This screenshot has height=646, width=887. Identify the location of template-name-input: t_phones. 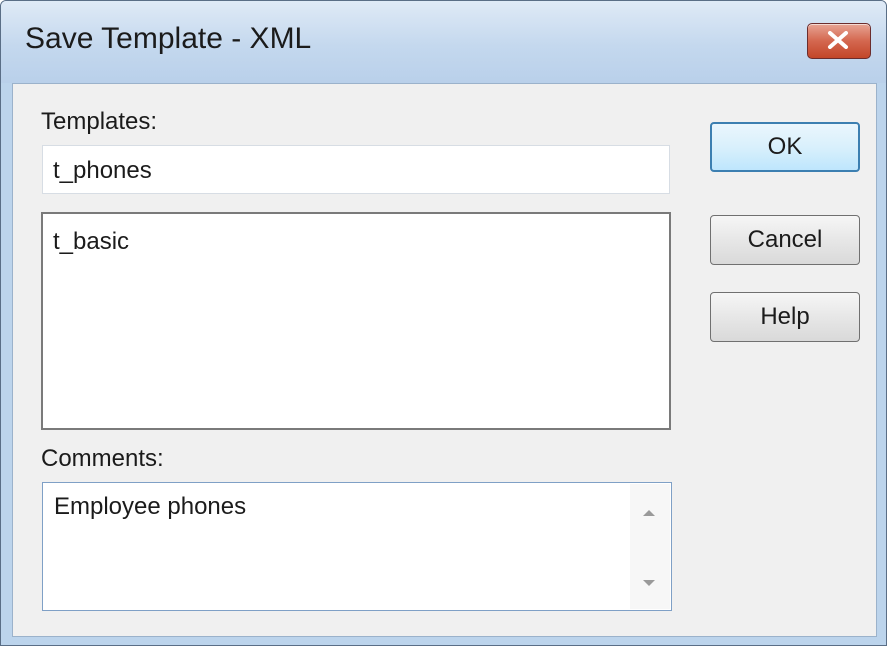
(356, 169).